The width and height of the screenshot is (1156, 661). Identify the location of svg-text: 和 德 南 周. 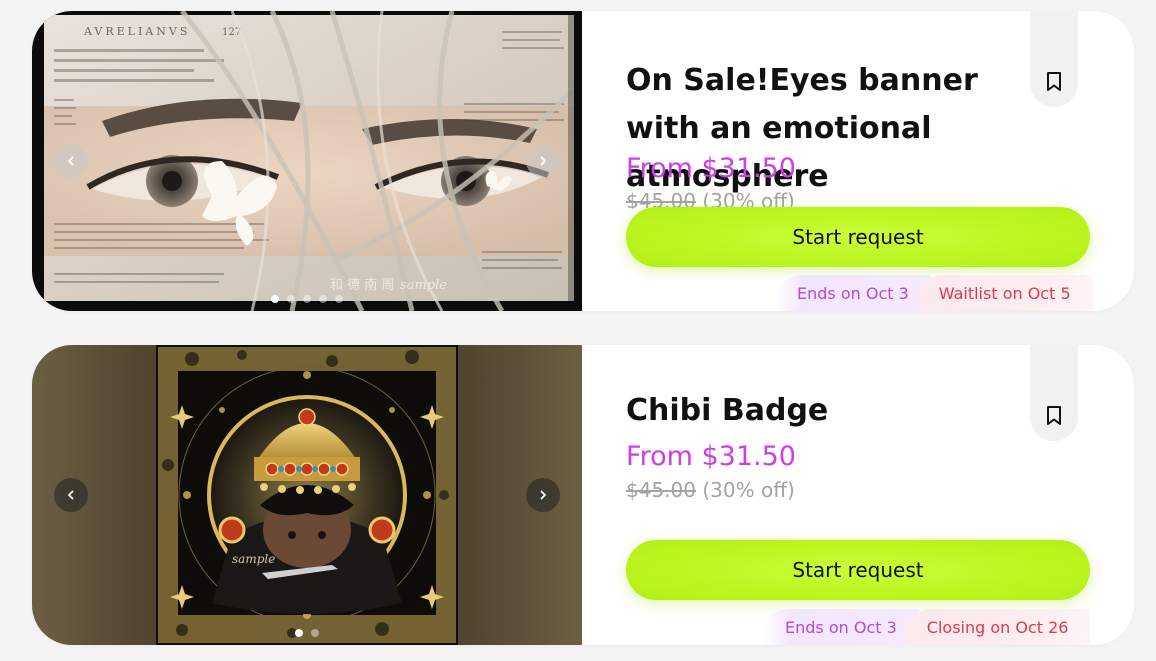
(362, 285).